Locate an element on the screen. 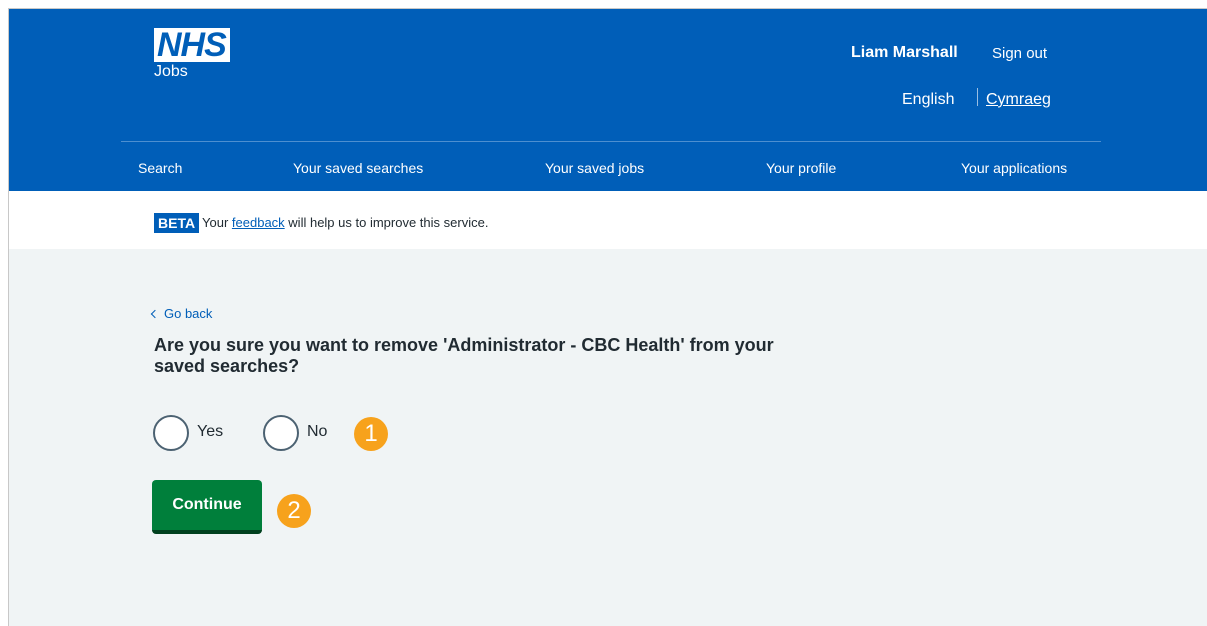  go-back-link: Go back is located at coordinates (181, 313).